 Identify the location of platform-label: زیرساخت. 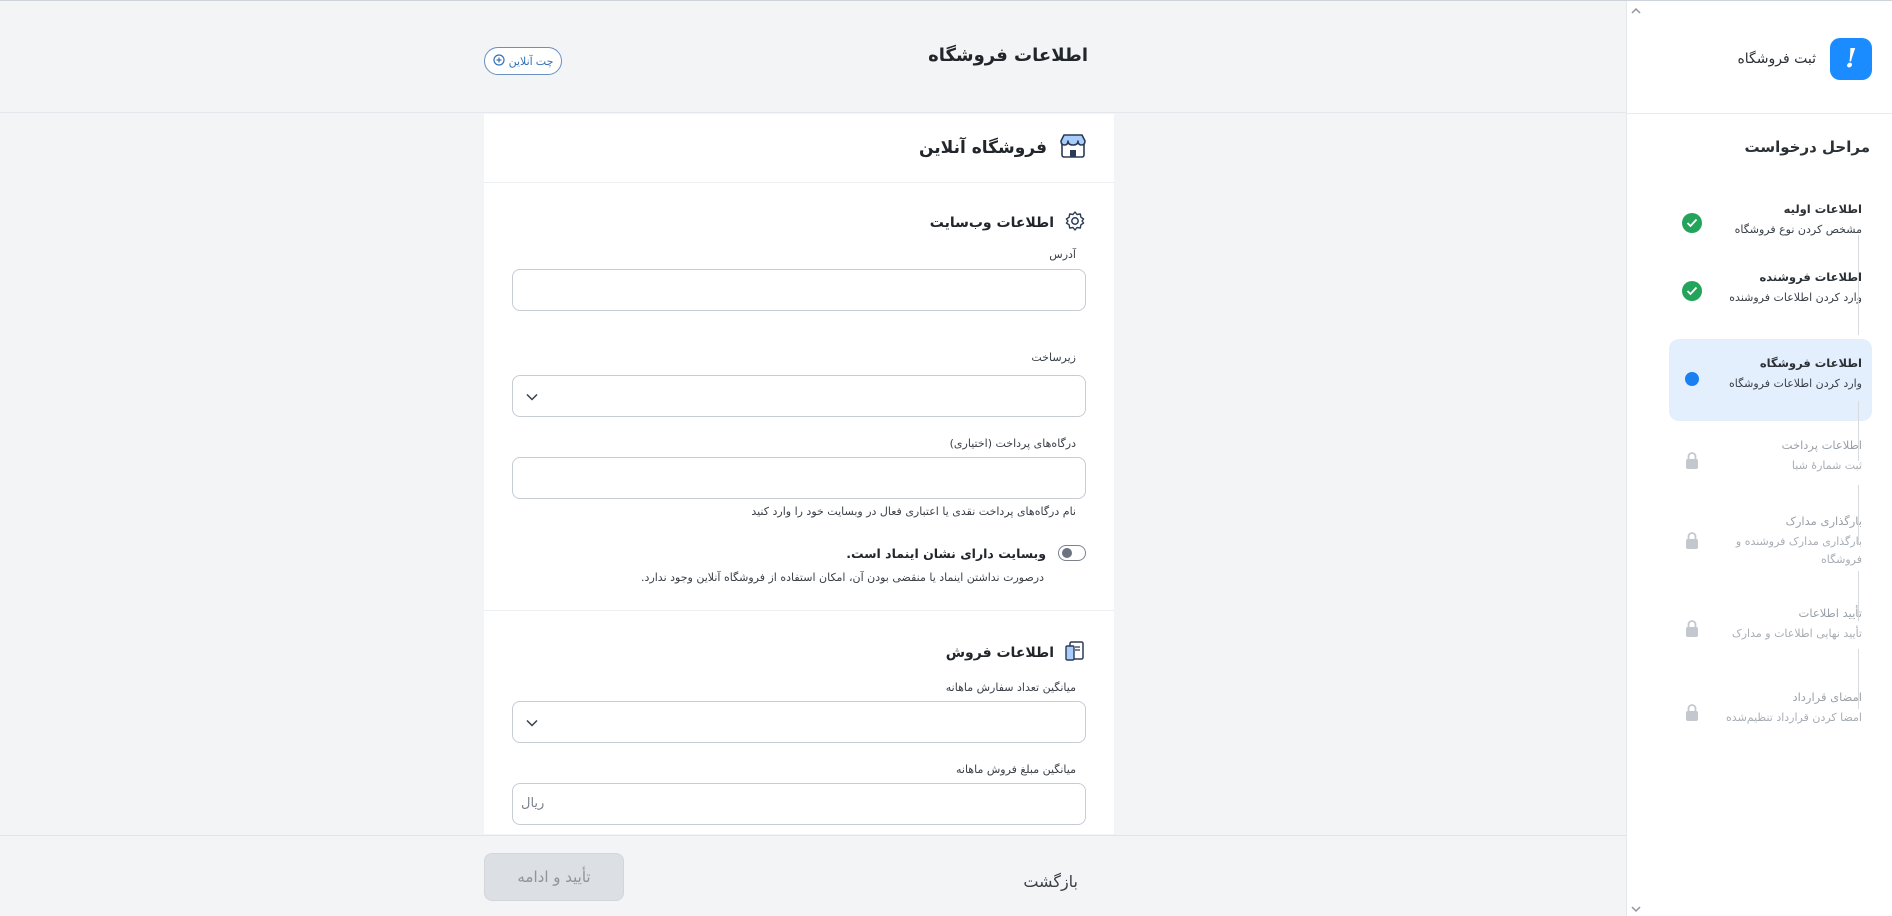
(1053, 357).